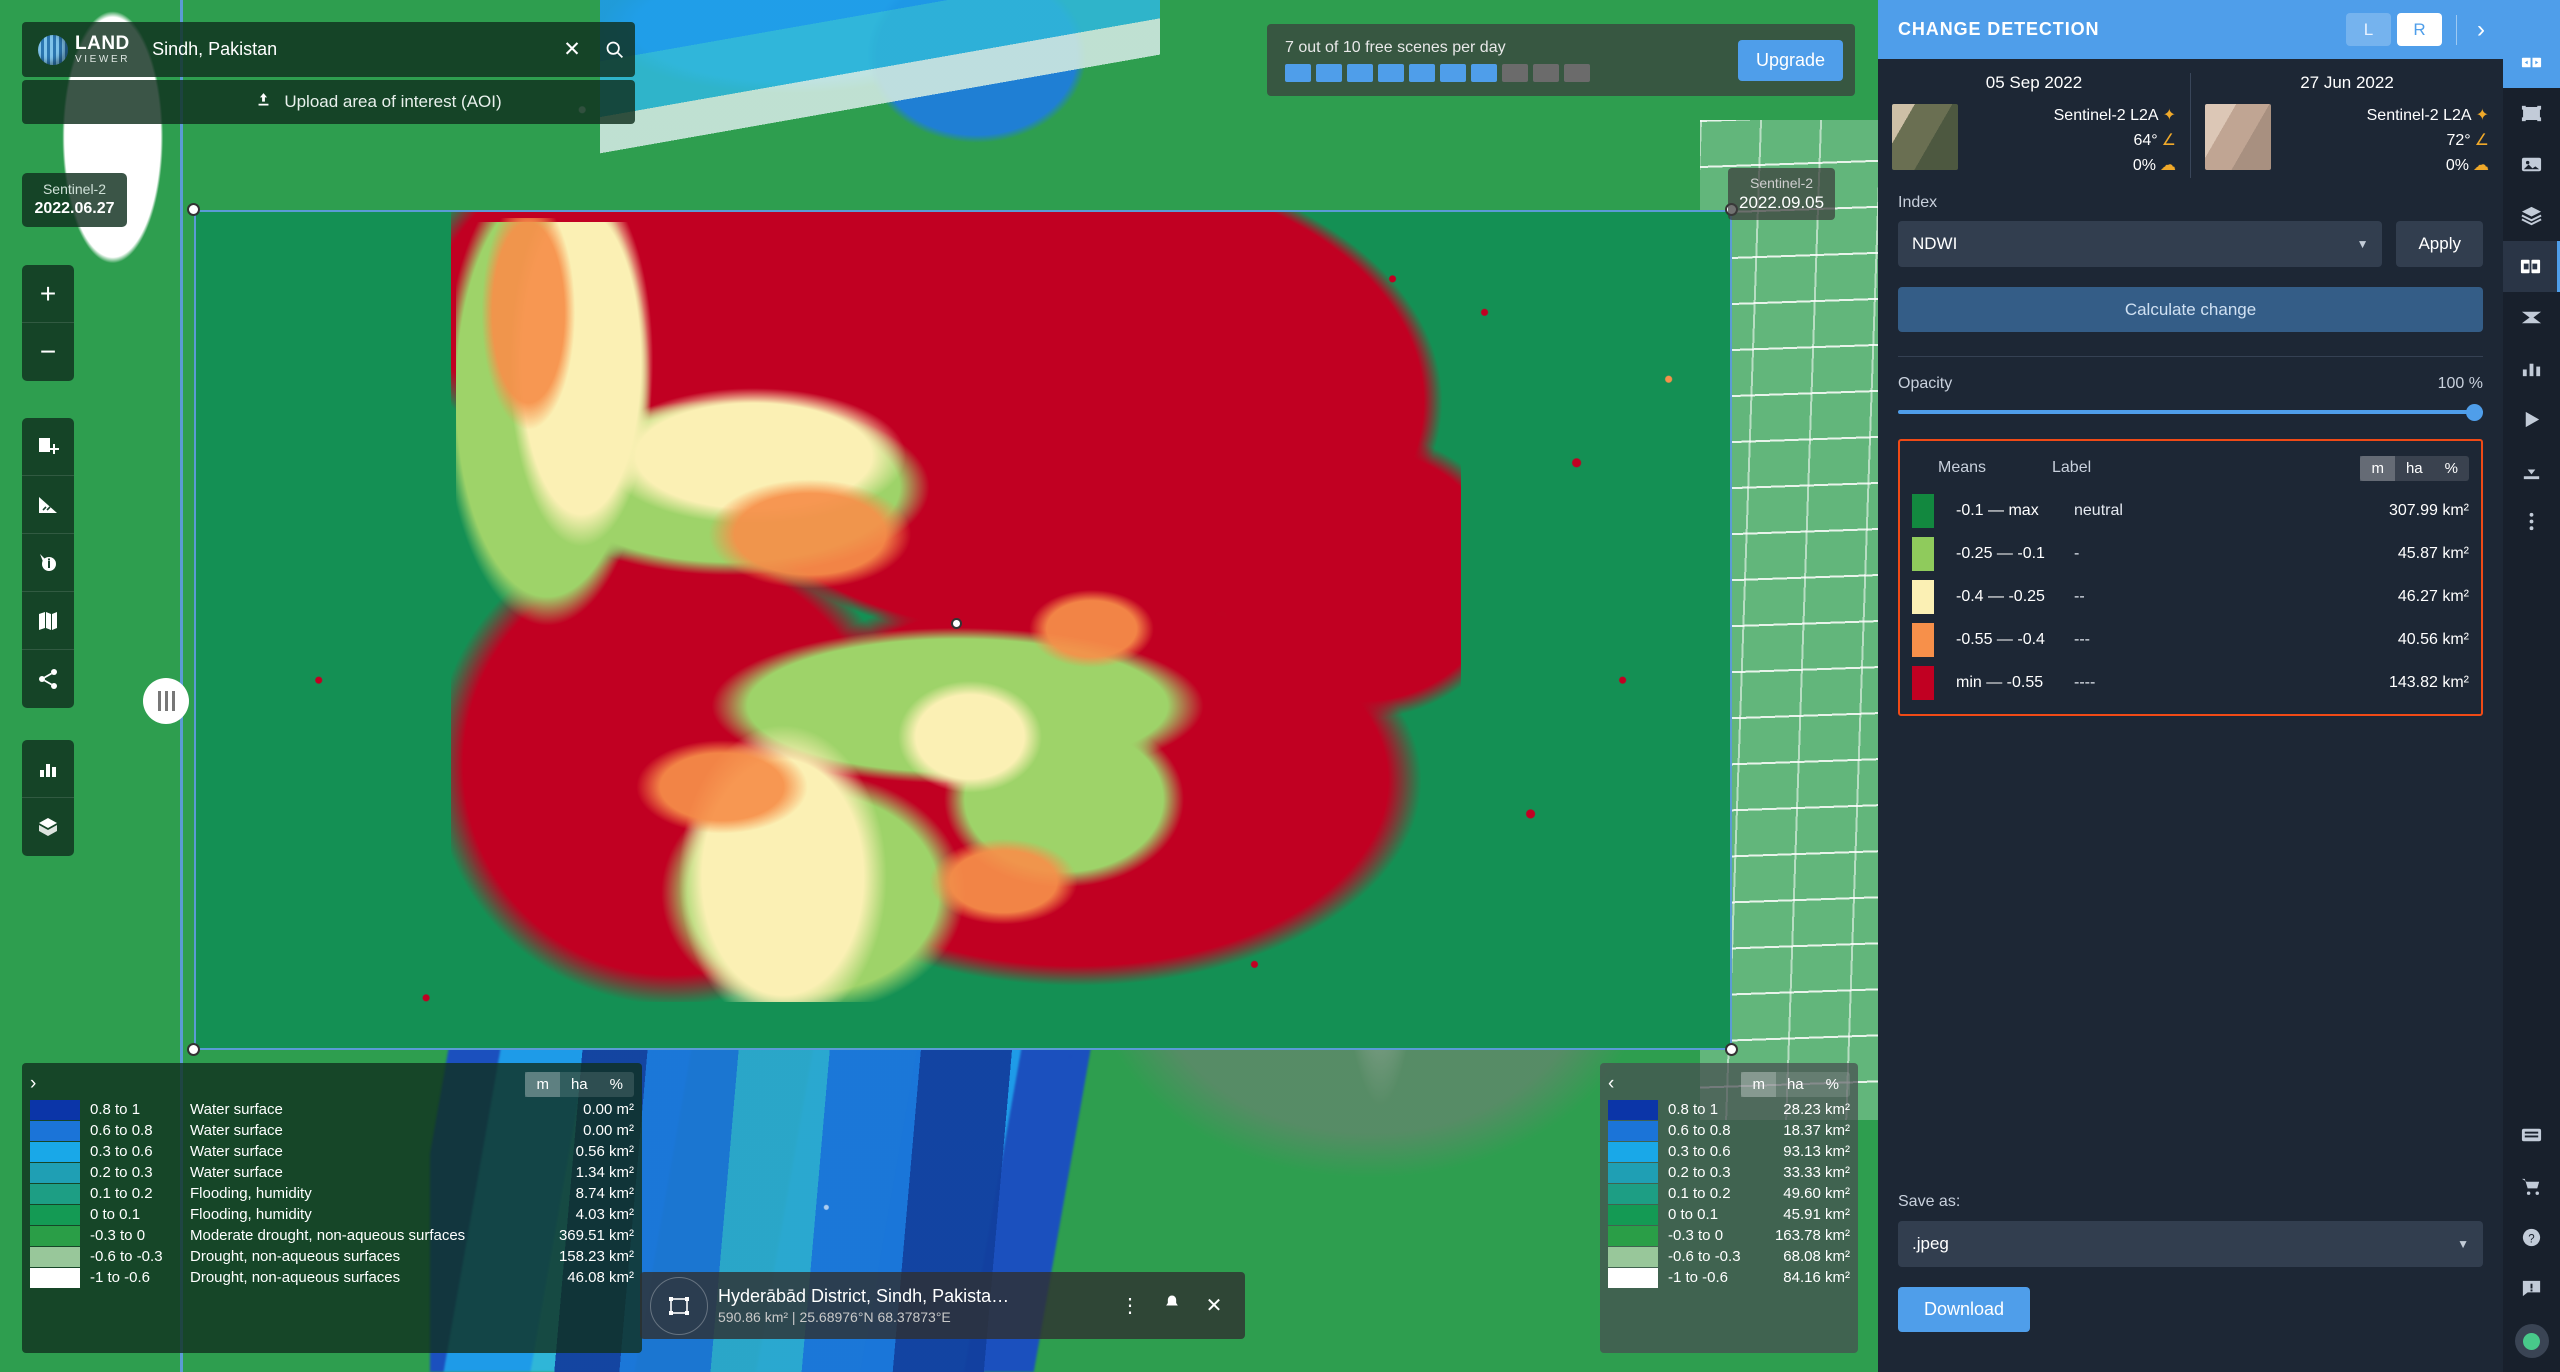 The width and height of the screenshot is (2560, 1372). What do you see at coordinates (2531, 164) in the screenshot?
I see `scenes-gallery-icon` at bounding box center [2531, 164].